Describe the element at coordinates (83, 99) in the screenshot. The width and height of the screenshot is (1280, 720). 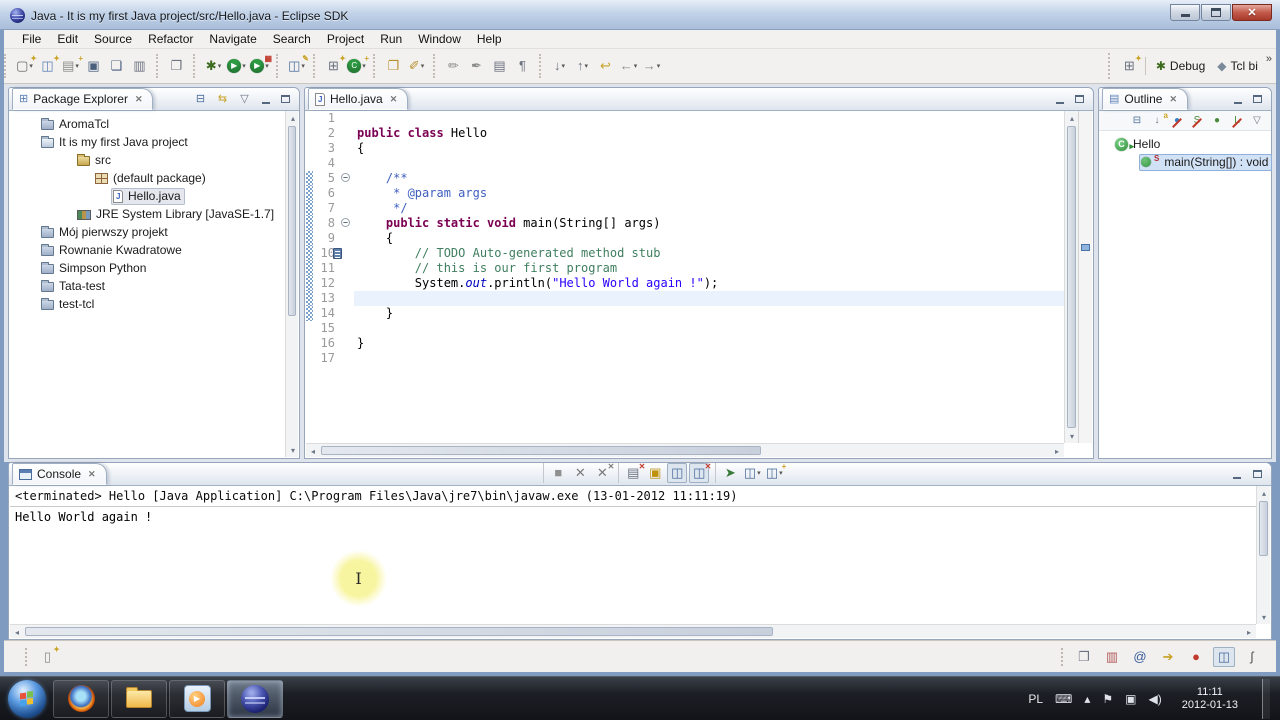
I see `tab-package-explorer: ⊞ Package Explorer ✕` at that location.